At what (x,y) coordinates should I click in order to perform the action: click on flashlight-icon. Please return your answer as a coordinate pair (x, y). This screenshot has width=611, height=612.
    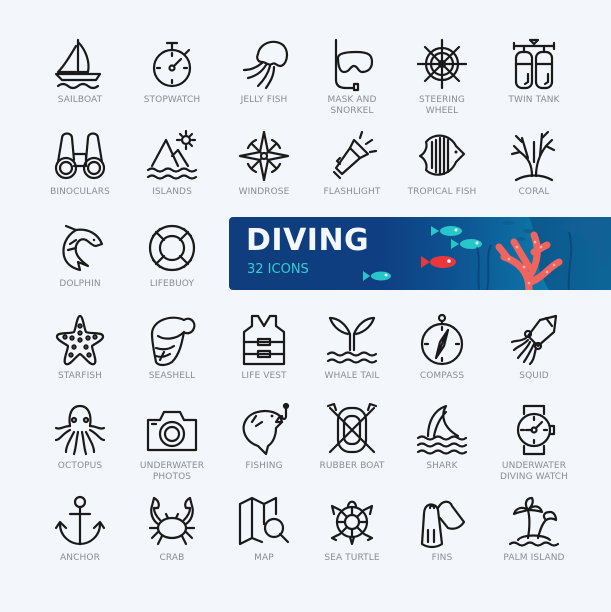
    Looking at the image, I should click on (355, 155).